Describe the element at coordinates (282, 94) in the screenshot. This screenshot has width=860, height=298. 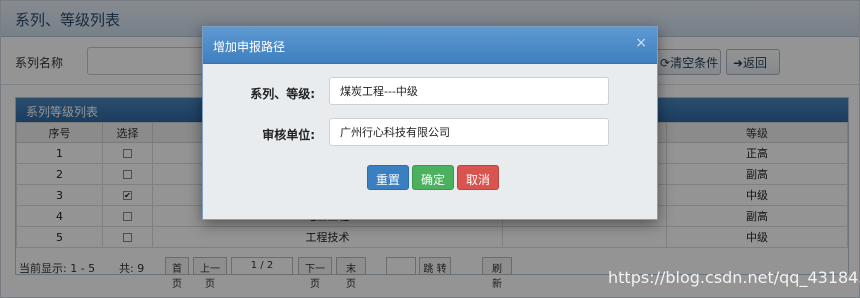
I see `series-level-label: 系列、等级:` at that location.